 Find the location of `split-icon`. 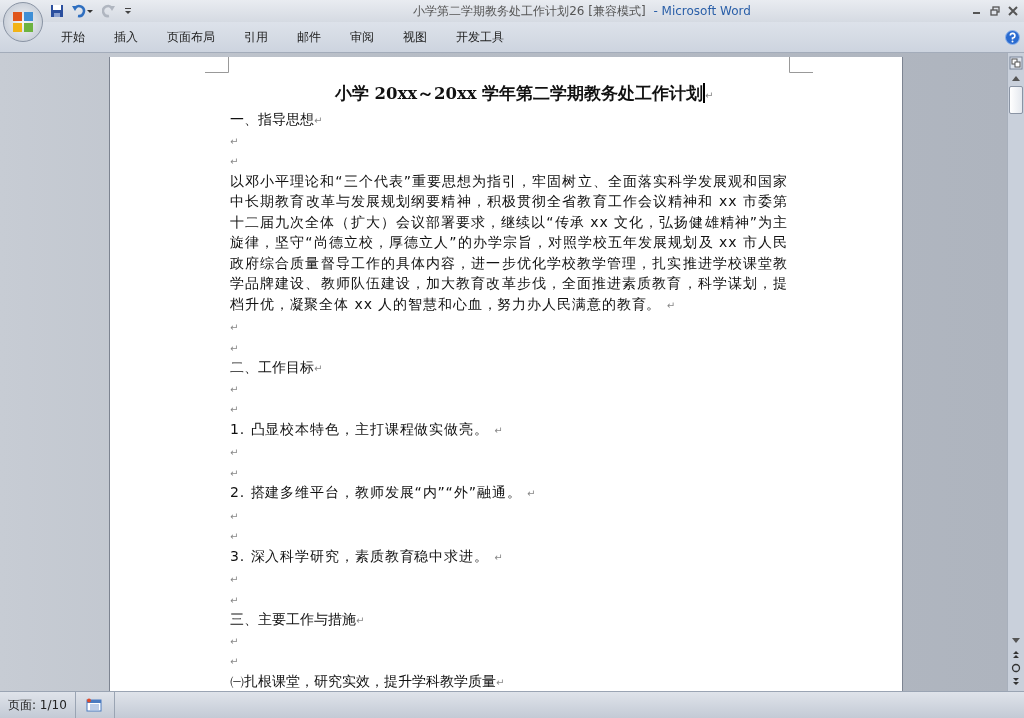

split-icon is located at coordinates (1016, 63).